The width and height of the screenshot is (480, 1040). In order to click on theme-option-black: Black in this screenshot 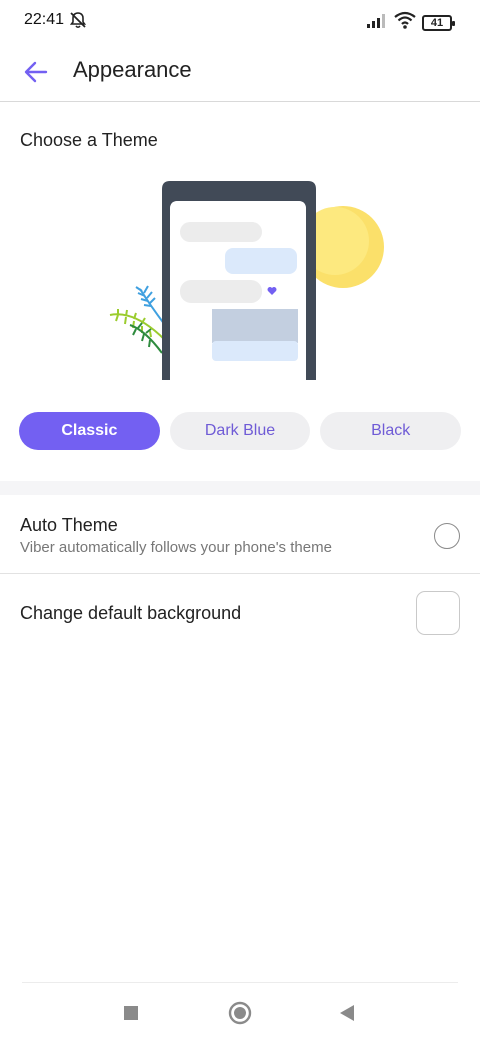, I will do `click(391, 431)`.